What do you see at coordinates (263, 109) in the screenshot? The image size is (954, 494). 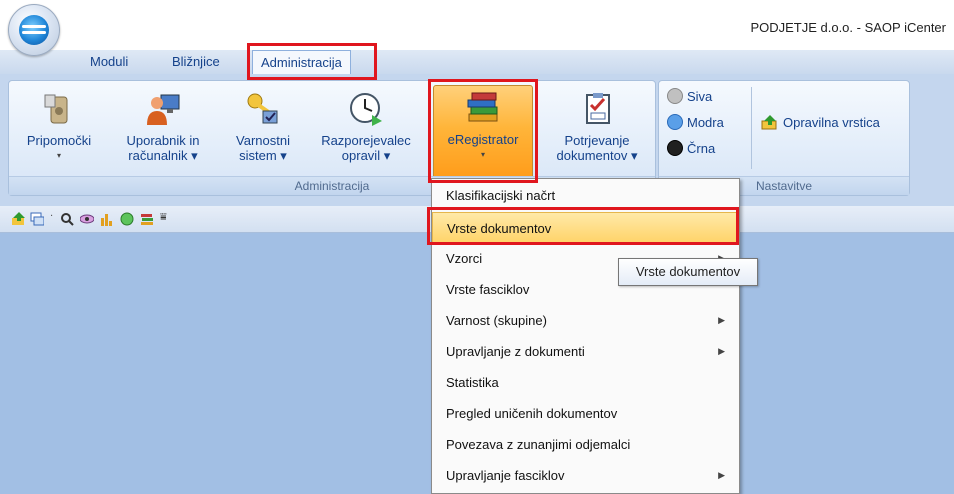 I see `keys-icon` at bounding box center [263, 109].